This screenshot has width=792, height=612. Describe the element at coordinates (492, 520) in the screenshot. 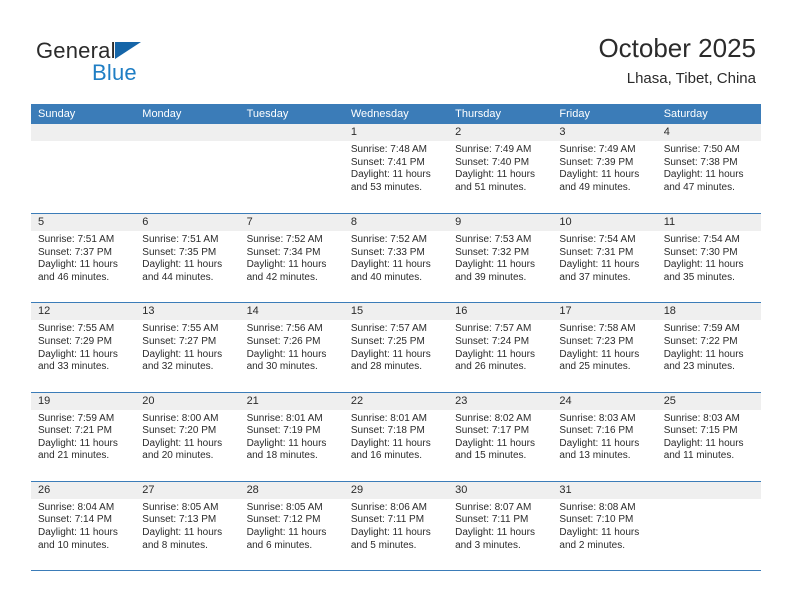

I see `sunset-line: Sunset: 7:11 PM` at that location.